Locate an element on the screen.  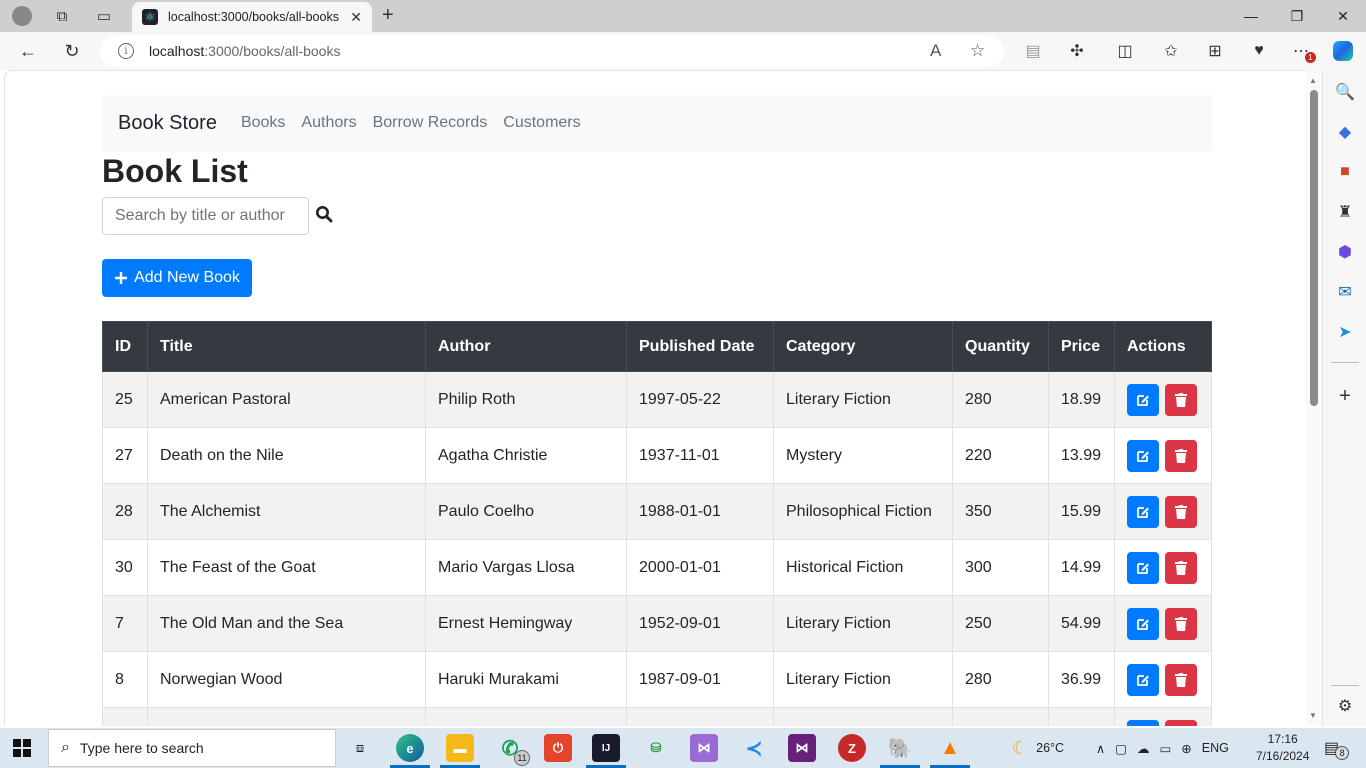
language-indicator: ENG is located at coordinates (1215, 748).